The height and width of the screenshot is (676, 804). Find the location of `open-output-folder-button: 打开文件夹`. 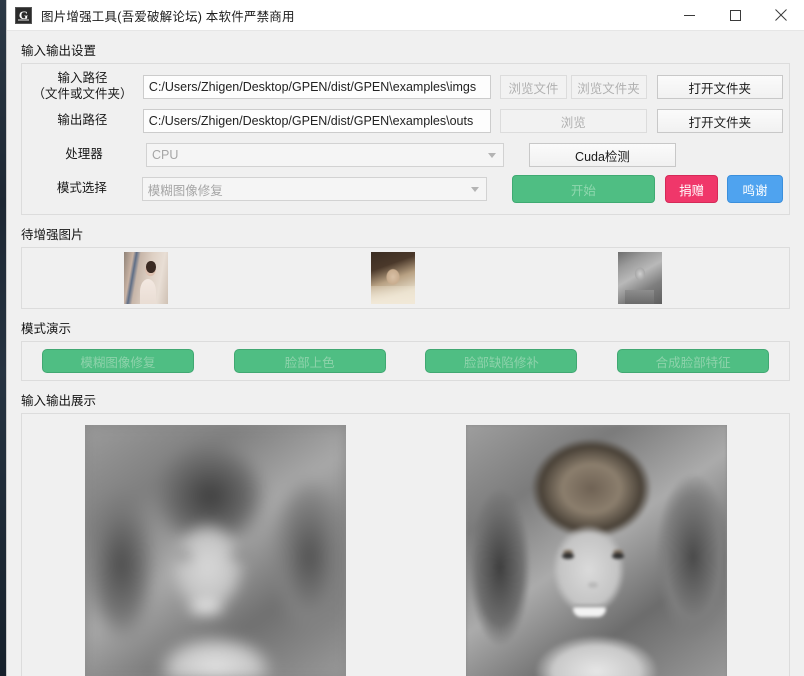

open-output-folder-button: 打开文件夹 is located at coordinates (719, 121).